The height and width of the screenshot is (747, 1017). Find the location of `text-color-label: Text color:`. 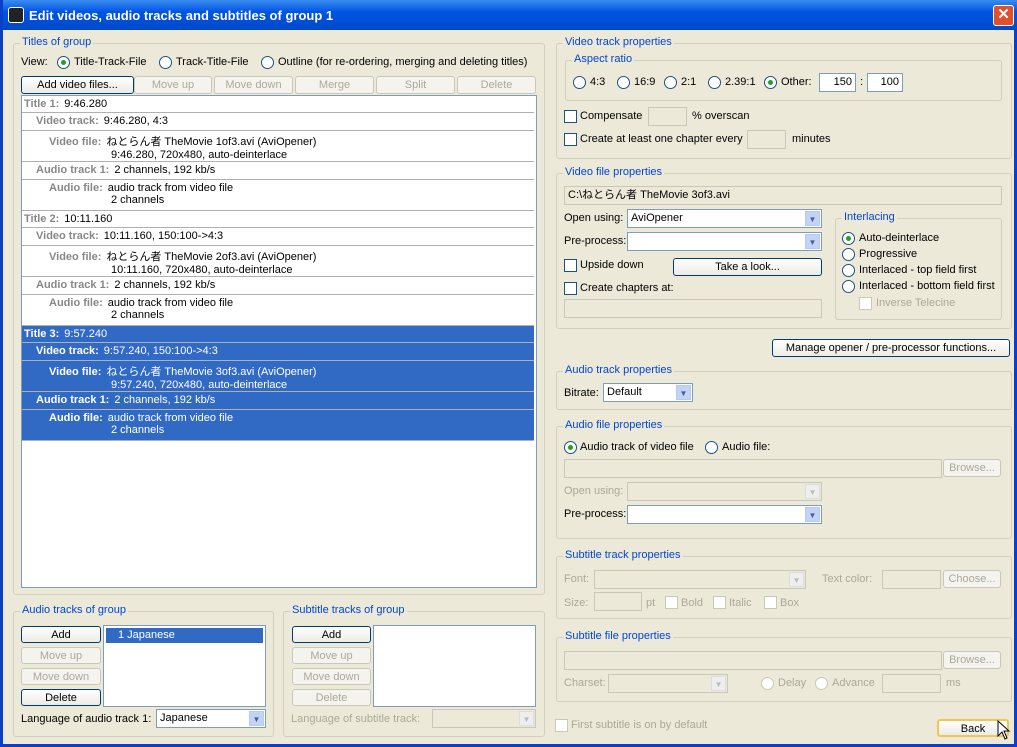

text-color-label: Text color: is located at coordinates (847, 579).